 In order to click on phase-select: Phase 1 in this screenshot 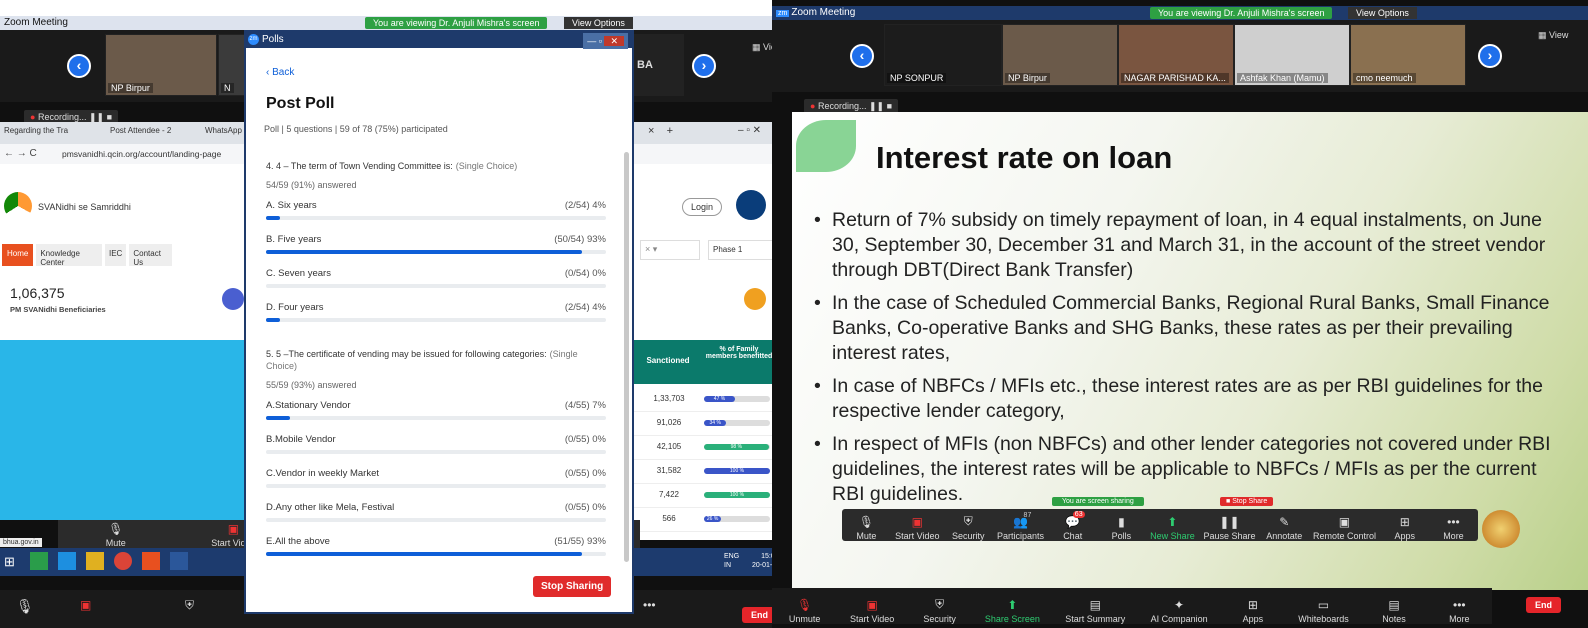, I will do `click(743, 250)`.